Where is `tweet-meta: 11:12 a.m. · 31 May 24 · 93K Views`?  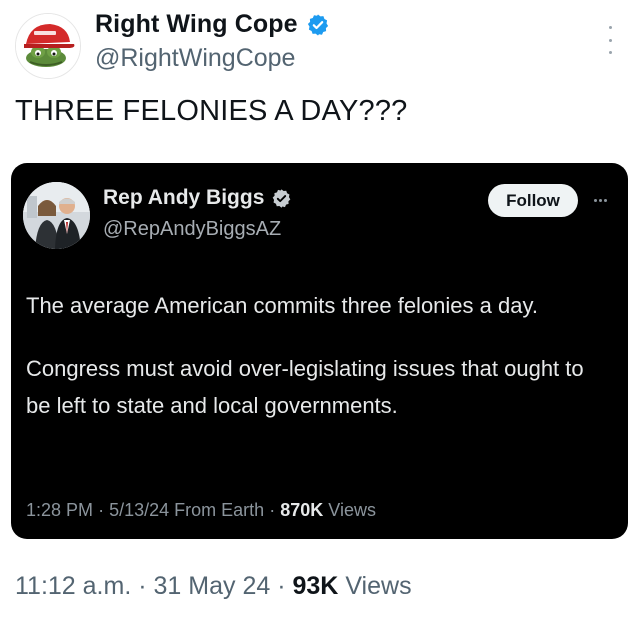 tweet-meta: 11:12 a.m. · 31 May 24 · 93K Views is located at coordinates (213, 586).